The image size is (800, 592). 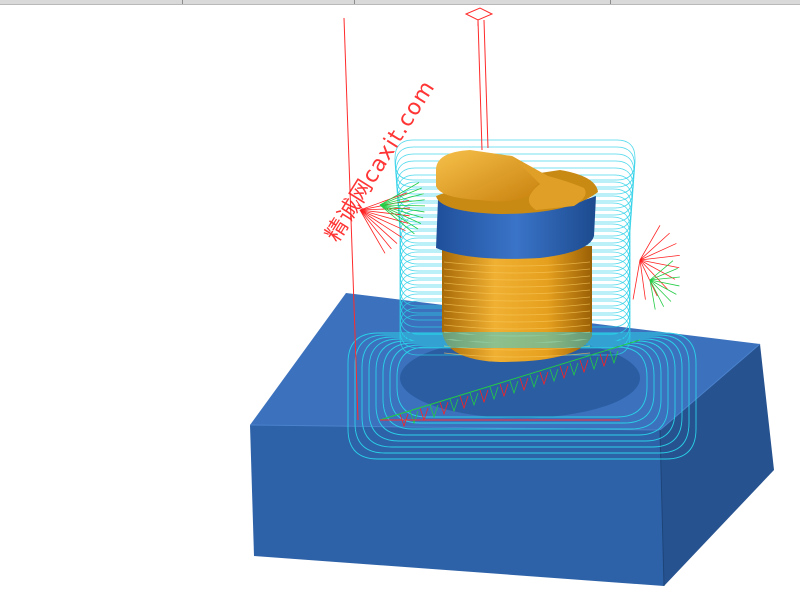 What do you see at coordinates (457, 505) in the screenshot?
I see `stock-block-front` at bounding box center [457, 505].